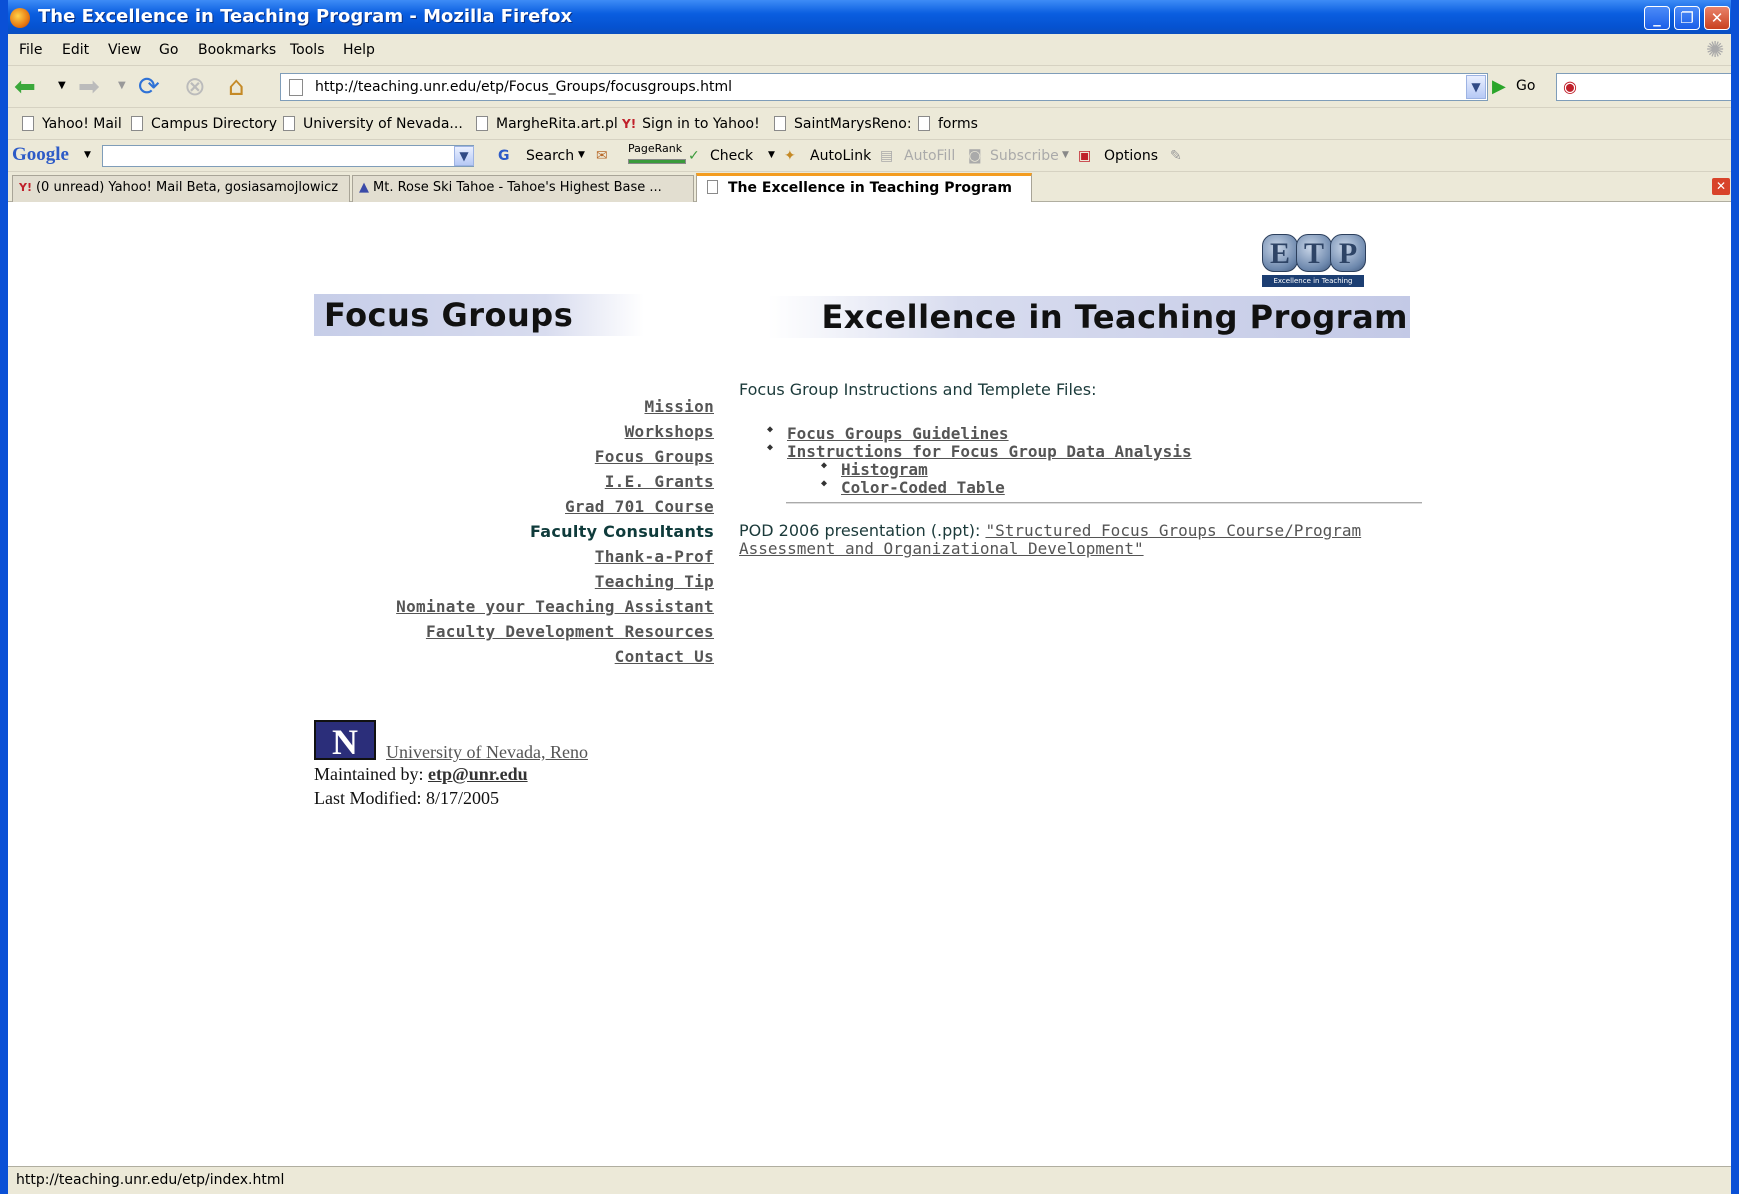  What do you see at coordinates (82, 124) in the screenshot?
I see `bookmark-label: Yahoo! Mail` at bounding box center [82, 124].